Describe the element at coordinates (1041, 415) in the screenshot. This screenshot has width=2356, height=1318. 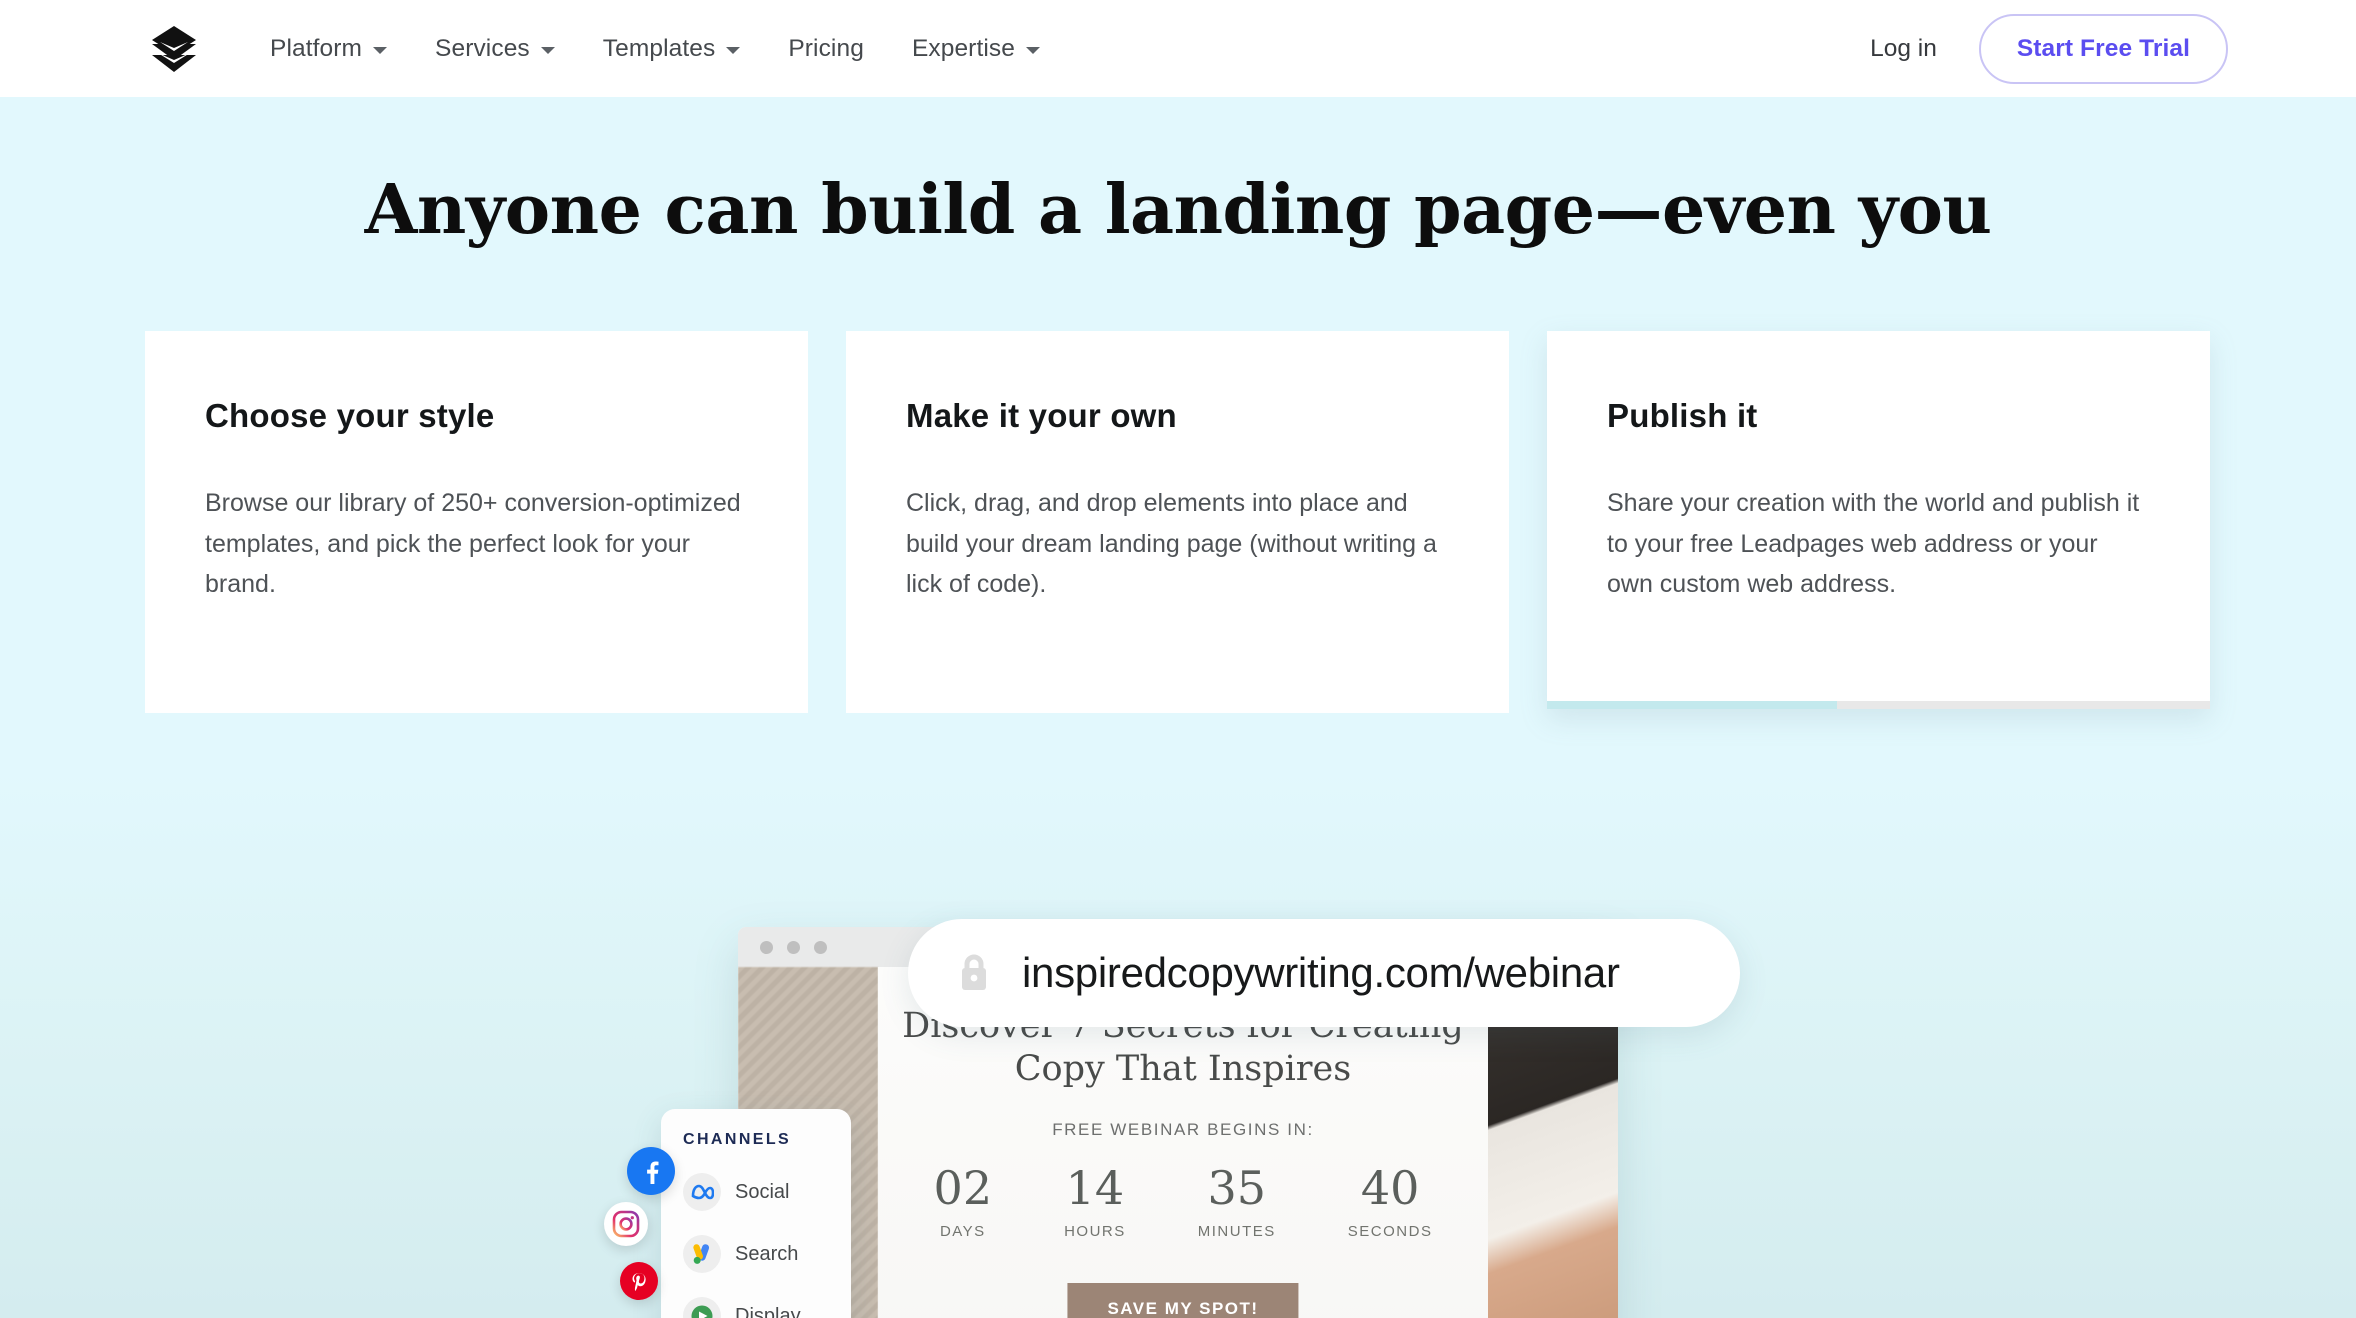
I see `card-title: Make it your own` at that location.